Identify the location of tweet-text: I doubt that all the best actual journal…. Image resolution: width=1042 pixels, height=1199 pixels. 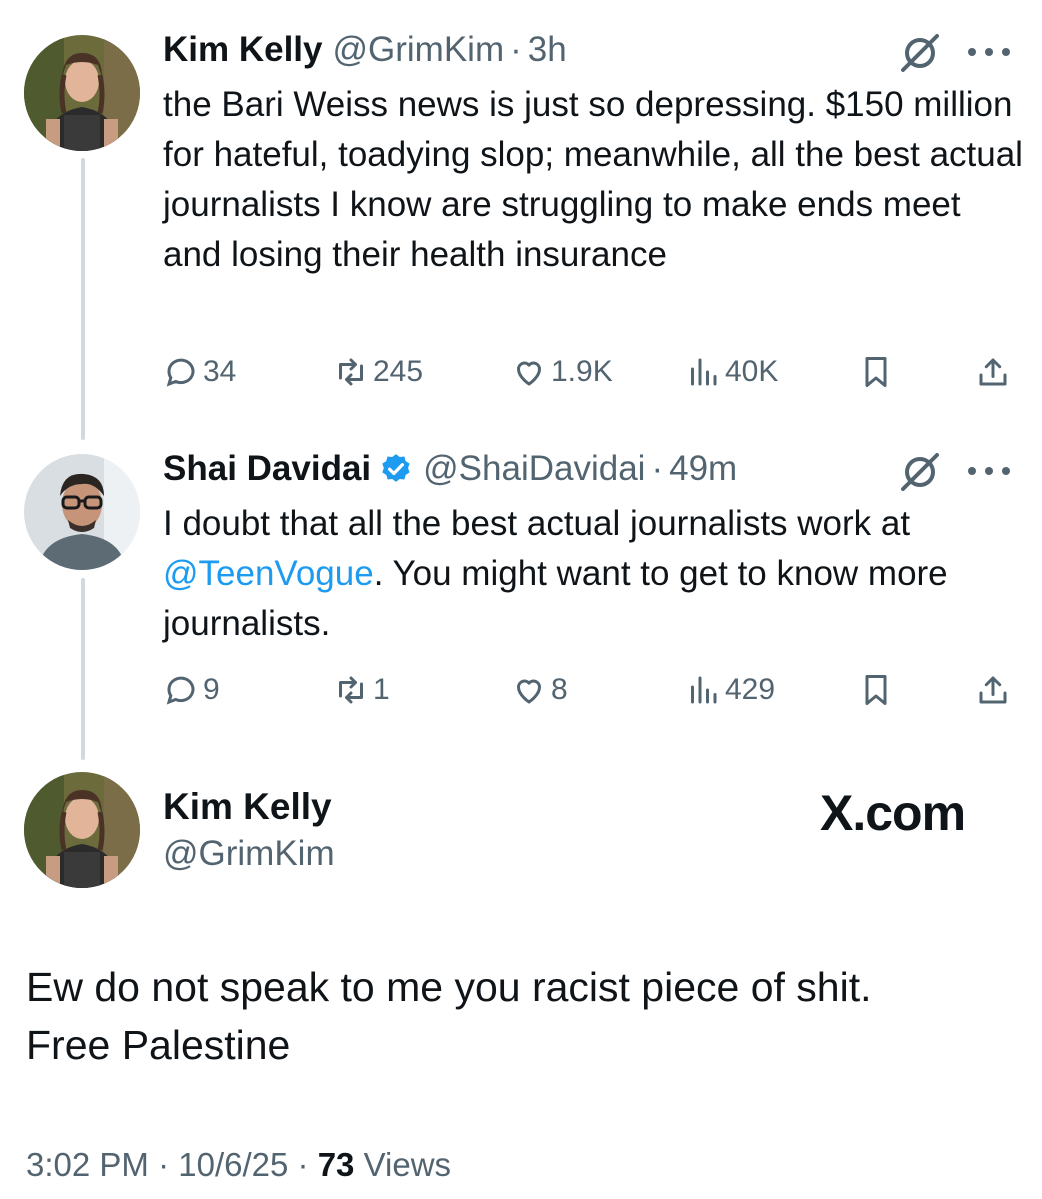
(593, 574).